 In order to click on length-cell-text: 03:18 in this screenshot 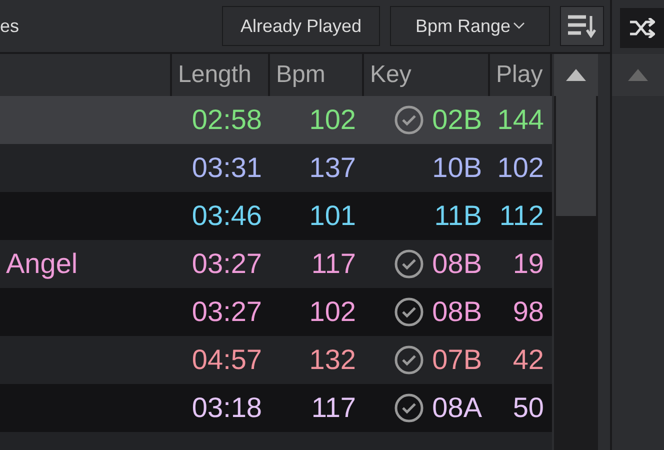, I will do `click(226, 408)`.